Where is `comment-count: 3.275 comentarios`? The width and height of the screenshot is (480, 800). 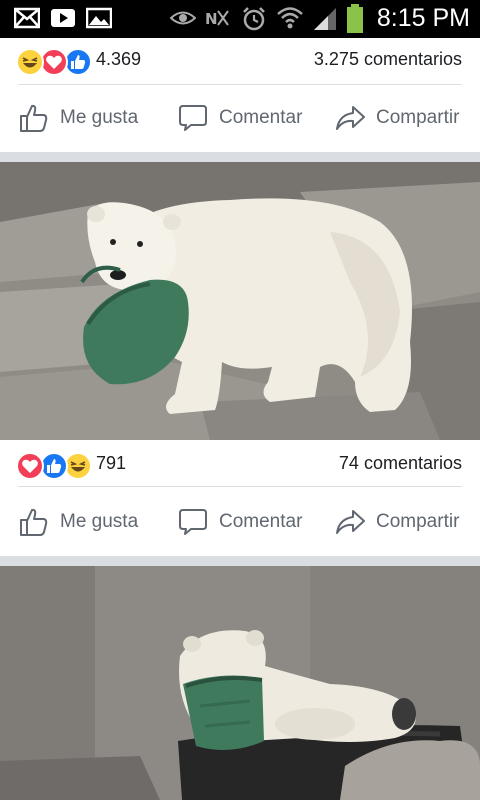 comment-count: 3.275 comentarios is located at coordinates (388, 59).